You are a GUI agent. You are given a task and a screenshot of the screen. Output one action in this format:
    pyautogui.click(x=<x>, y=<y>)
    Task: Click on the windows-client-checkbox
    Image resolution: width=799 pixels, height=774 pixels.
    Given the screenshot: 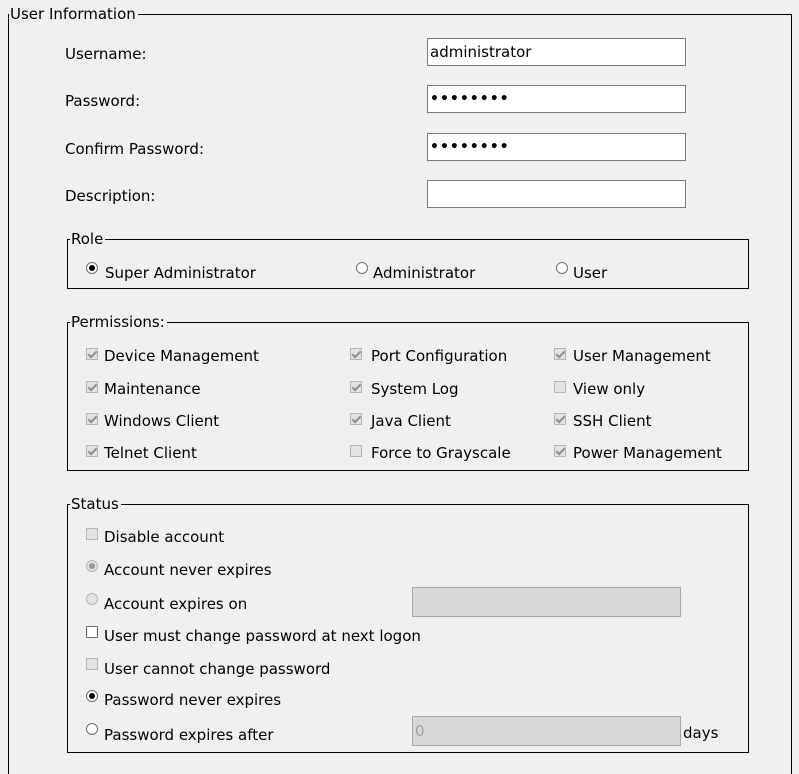 What is the action you would take?
    pyautogui.click(x=92, y=419)
    